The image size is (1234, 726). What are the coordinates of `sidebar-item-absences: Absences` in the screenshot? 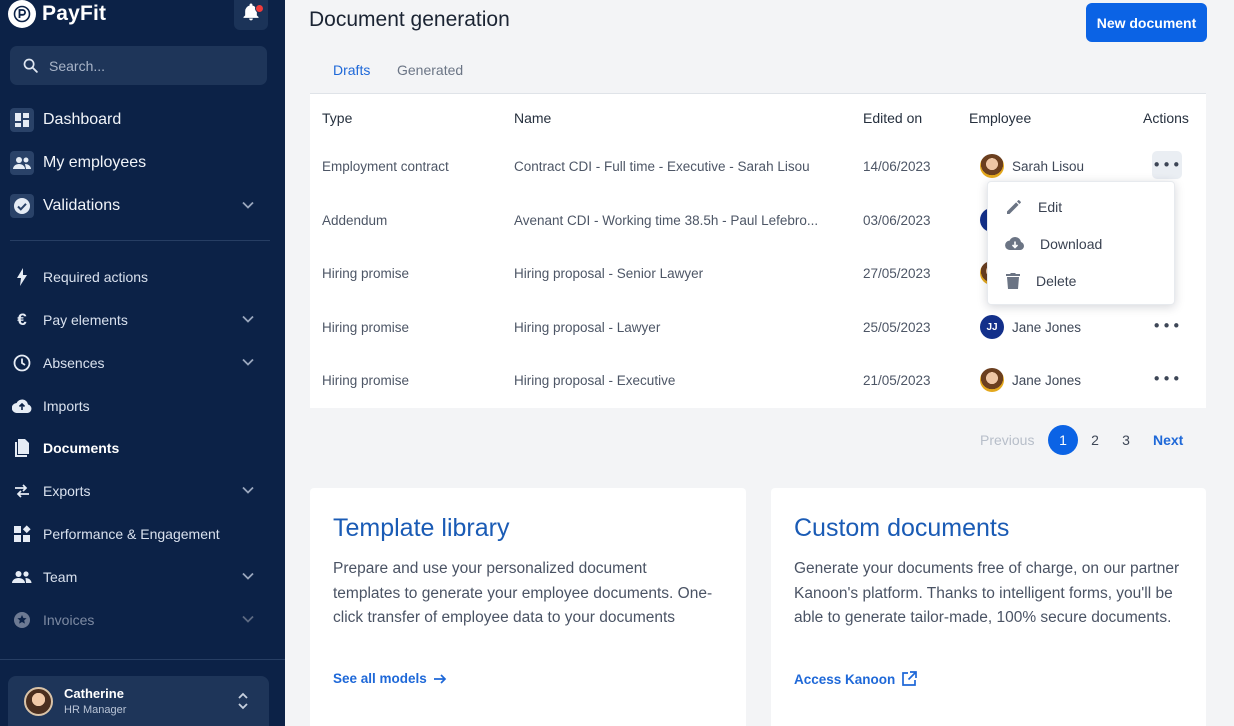 It's located at (142, 363).